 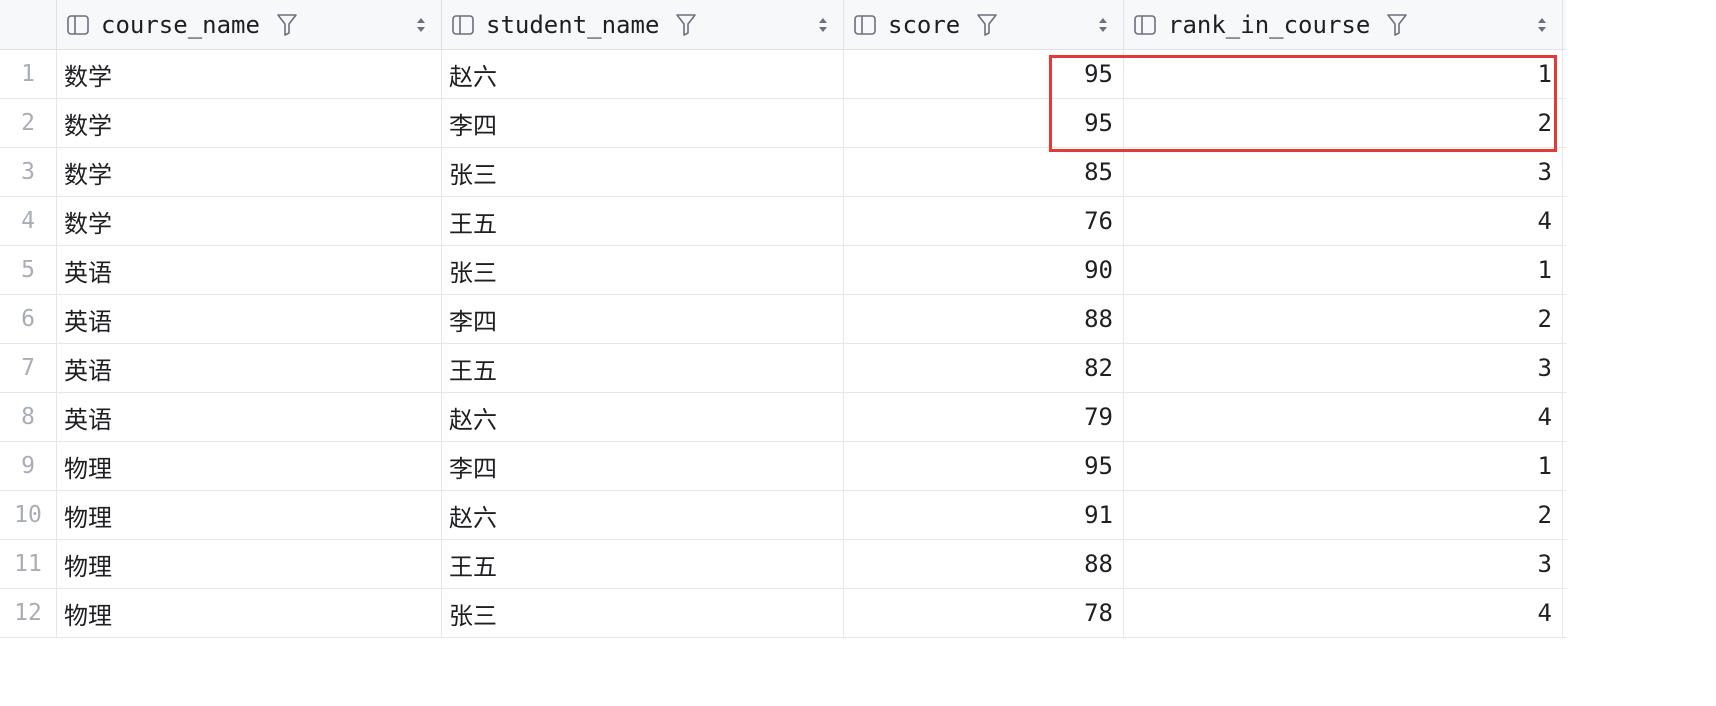 What do you see at coordinates (28, 123) in the screenshot?
I see `row-number: 2` at bounding box center [28, 123].